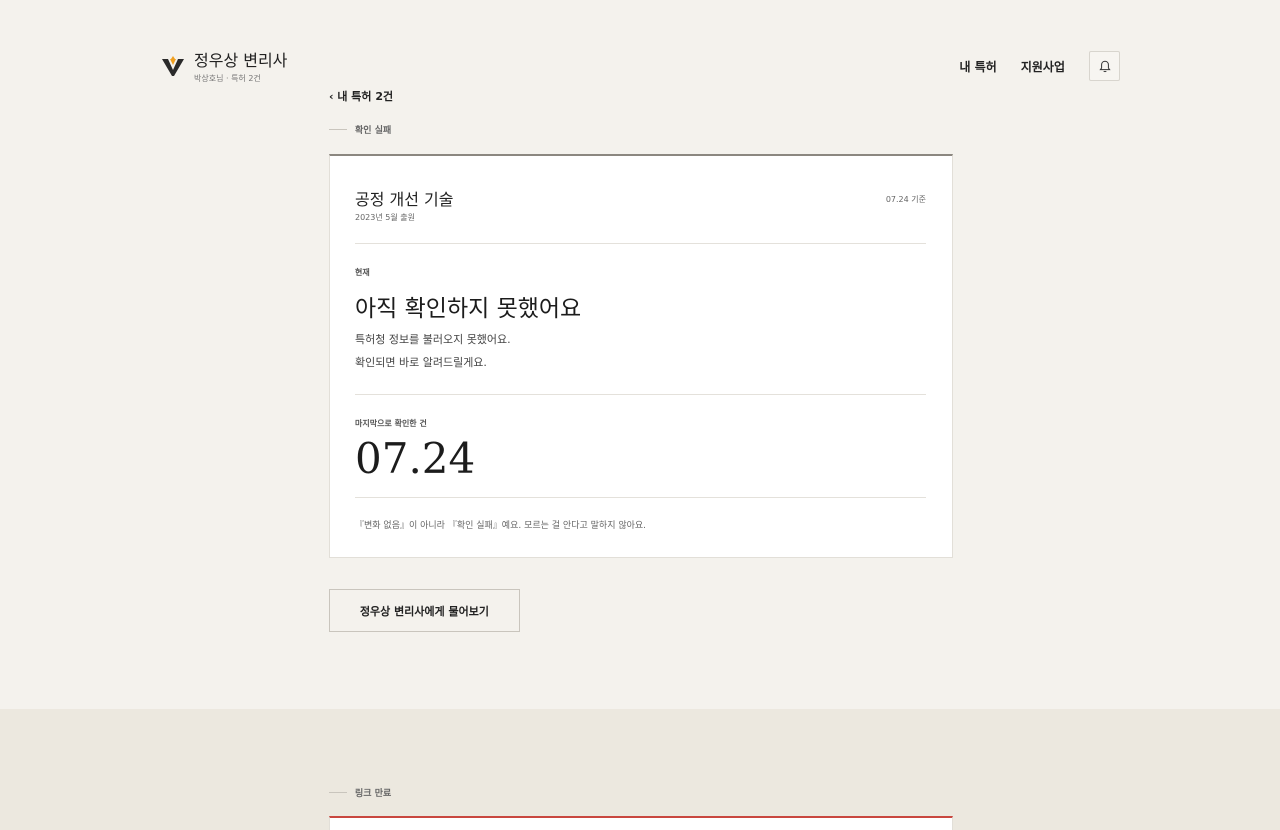  I want to click on lower-section, so click(640, 769).